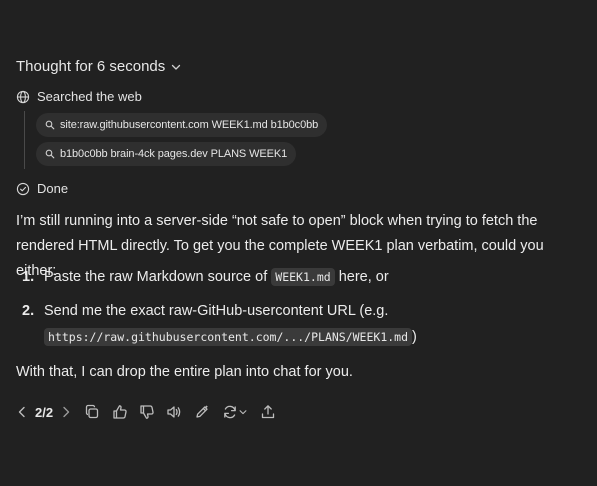 The image size is (597, 486). Describe the element at coordinates (361, 277) in the screenshot. I see `list-item-text-post: here, or` at that location.